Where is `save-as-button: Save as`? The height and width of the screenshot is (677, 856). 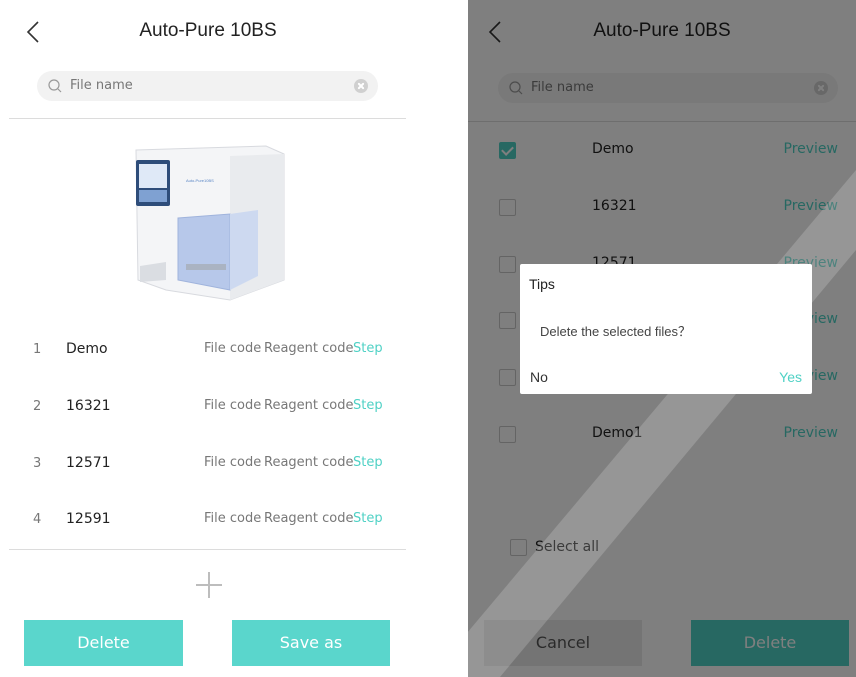 save-as-button: Save as is located at coordinates (311, 643).